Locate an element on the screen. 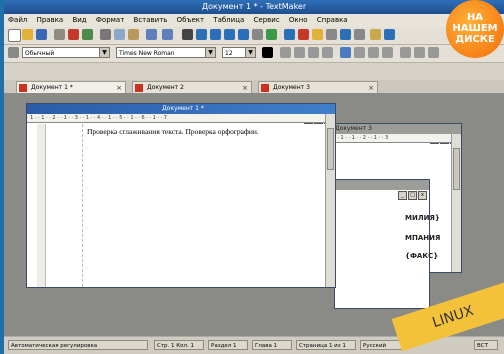  align-left-icon is located at coordinates (345, 52).